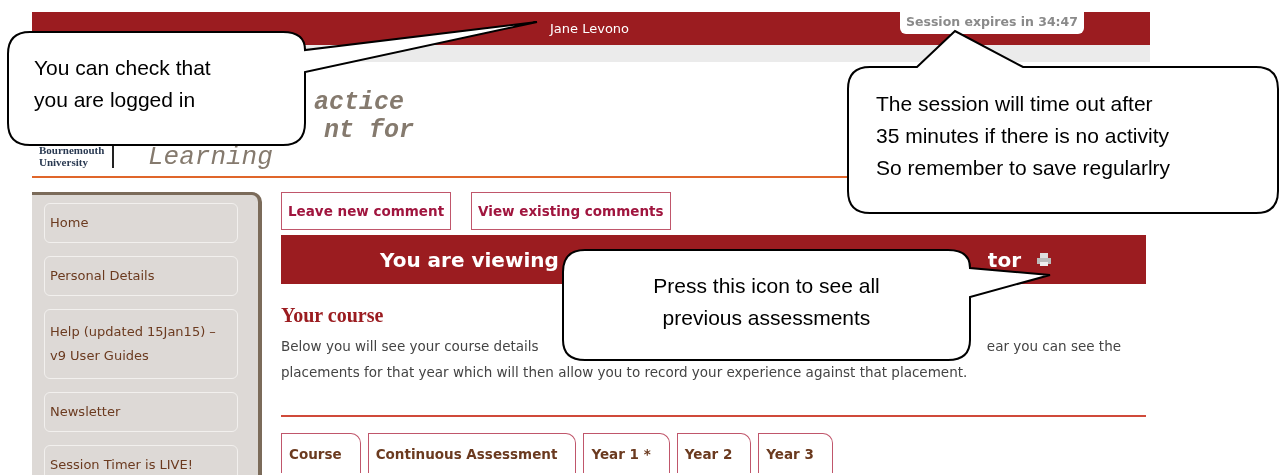 This screenshot has height=475, width=1280. I want to click on callout-text: The session will time out after 35 minutes if there is no activity So remember to save regularlry, so click(1023, 136).